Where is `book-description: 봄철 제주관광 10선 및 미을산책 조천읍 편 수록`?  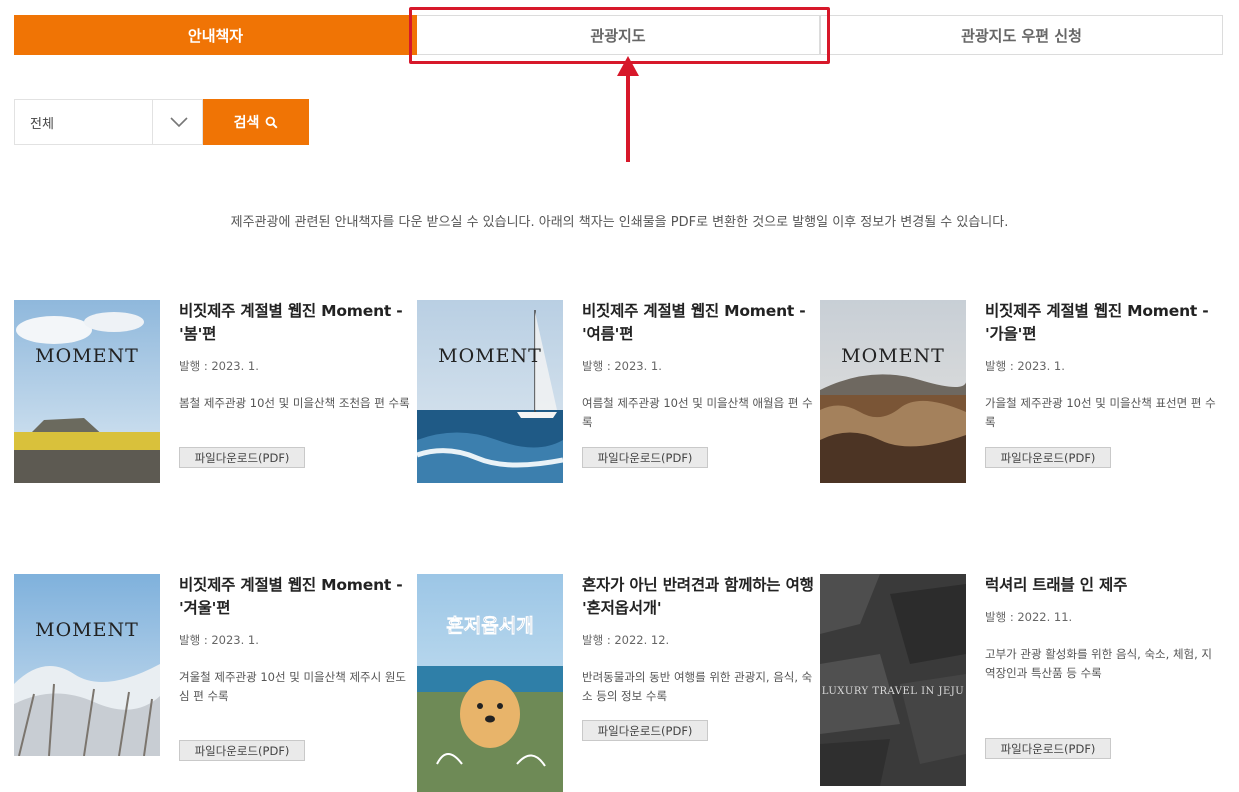 book-description: 봄철 제주관광 10선 및 미을산책 조천읍 편 수록 is located at coordinates (294, 403).